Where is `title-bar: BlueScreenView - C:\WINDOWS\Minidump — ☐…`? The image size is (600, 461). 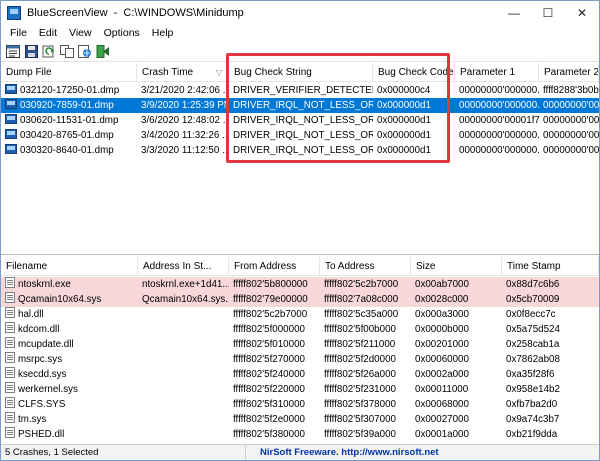 title-bar: BlueScreenView - C:\WINDOWS\Minidump — ☐… is located at coordinates (300, 12).